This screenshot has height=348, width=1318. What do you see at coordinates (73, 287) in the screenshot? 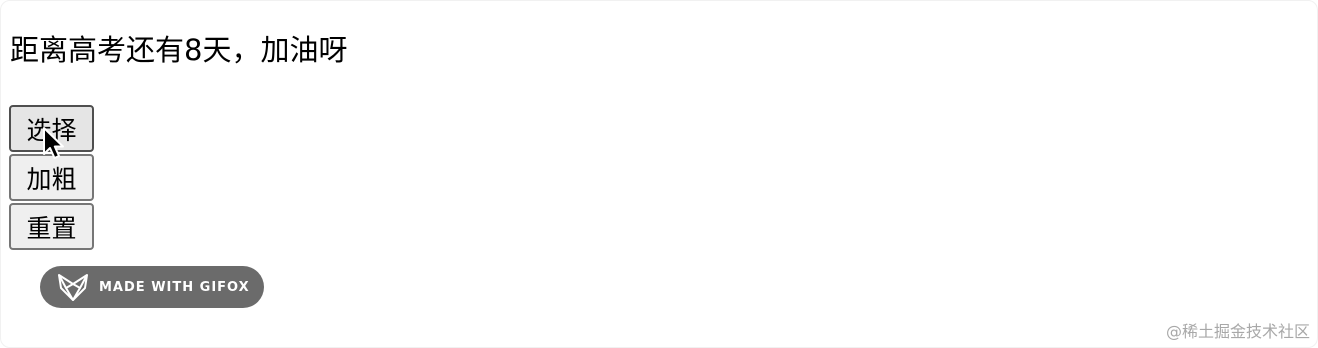
I see `fox-logo-icon` at bounding box center [73, 287].